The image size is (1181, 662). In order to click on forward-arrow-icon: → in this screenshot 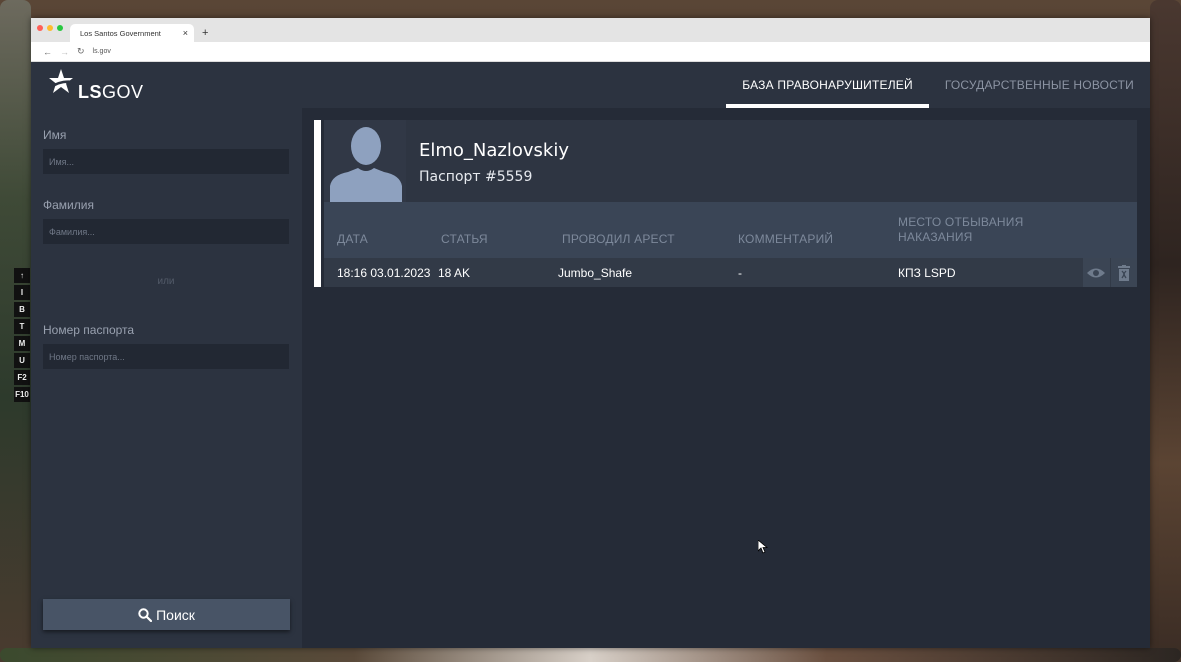, I will do `click(64, 52)`.